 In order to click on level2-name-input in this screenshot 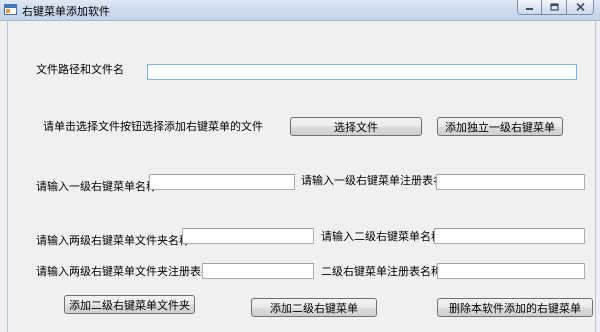, I will do `click(509, 236)`.